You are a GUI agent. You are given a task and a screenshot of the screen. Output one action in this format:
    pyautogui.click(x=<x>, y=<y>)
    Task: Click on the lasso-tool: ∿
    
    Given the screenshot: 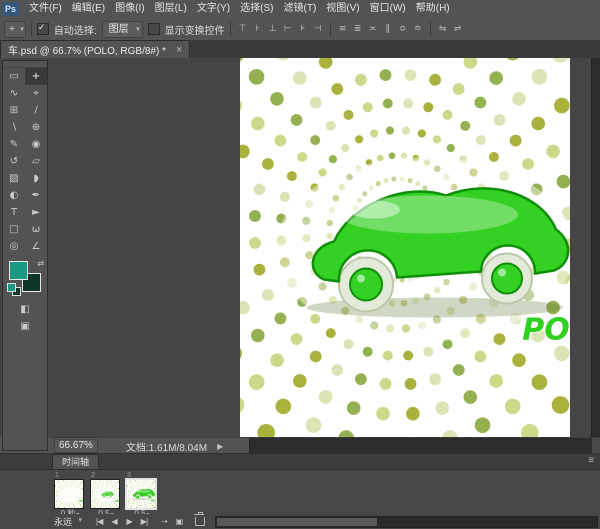 What is the action you would take?
    pyautogui.click(x=14, y=93)
    